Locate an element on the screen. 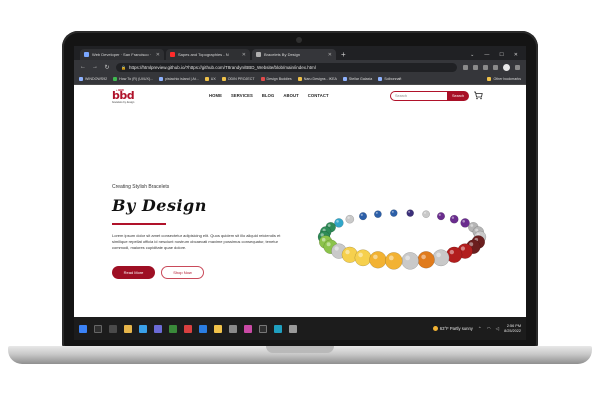 The width and height of the screenshot is (600, 400). puzzle-icon is located at coordinates (495, 67).